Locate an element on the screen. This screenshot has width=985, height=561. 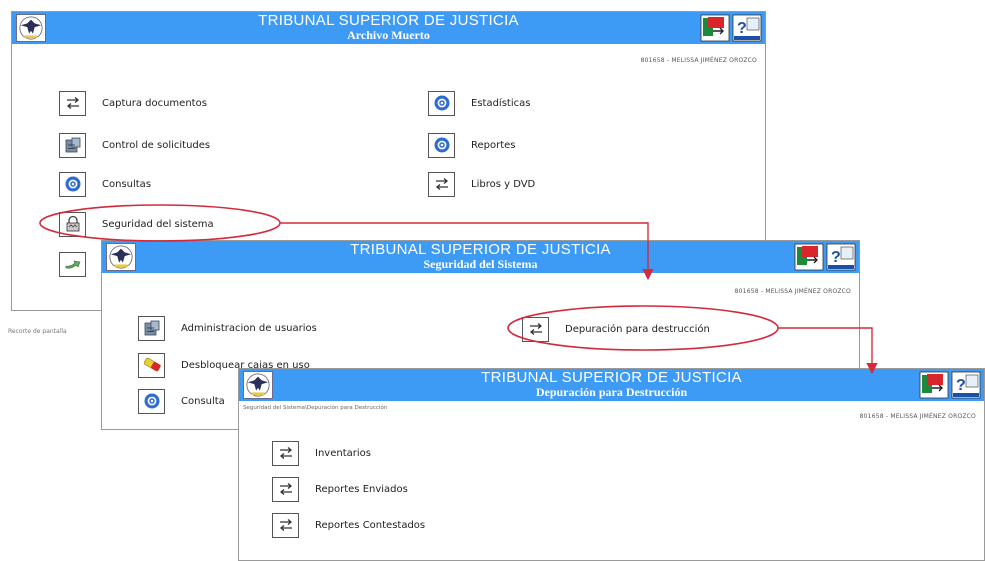
menu-item-reportes: Reportes is located at coordinates (472, 145).